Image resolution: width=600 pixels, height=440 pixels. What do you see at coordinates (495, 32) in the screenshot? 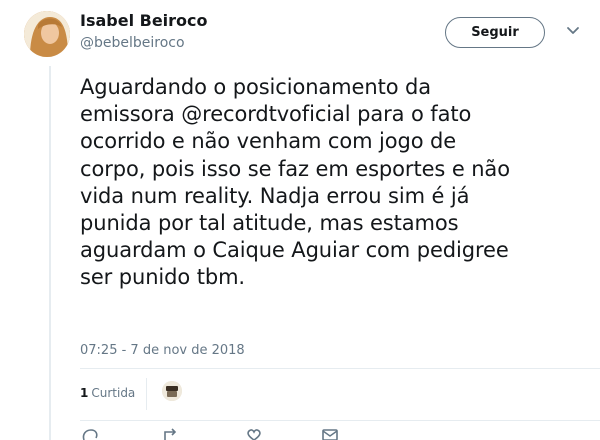
I see `follow-button: Seguir` at bounding box center [495, 32].